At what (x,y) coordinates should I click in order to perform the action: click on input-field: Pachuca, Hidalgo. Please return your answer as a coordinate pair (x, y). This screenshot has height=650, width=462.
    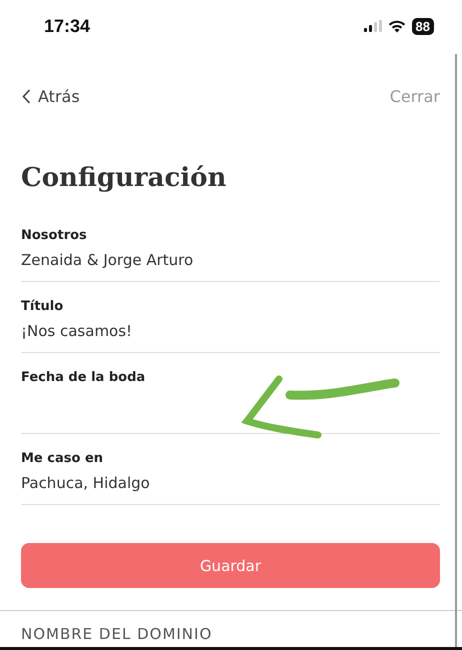
    Looking at the image, I should click on (230, 483).